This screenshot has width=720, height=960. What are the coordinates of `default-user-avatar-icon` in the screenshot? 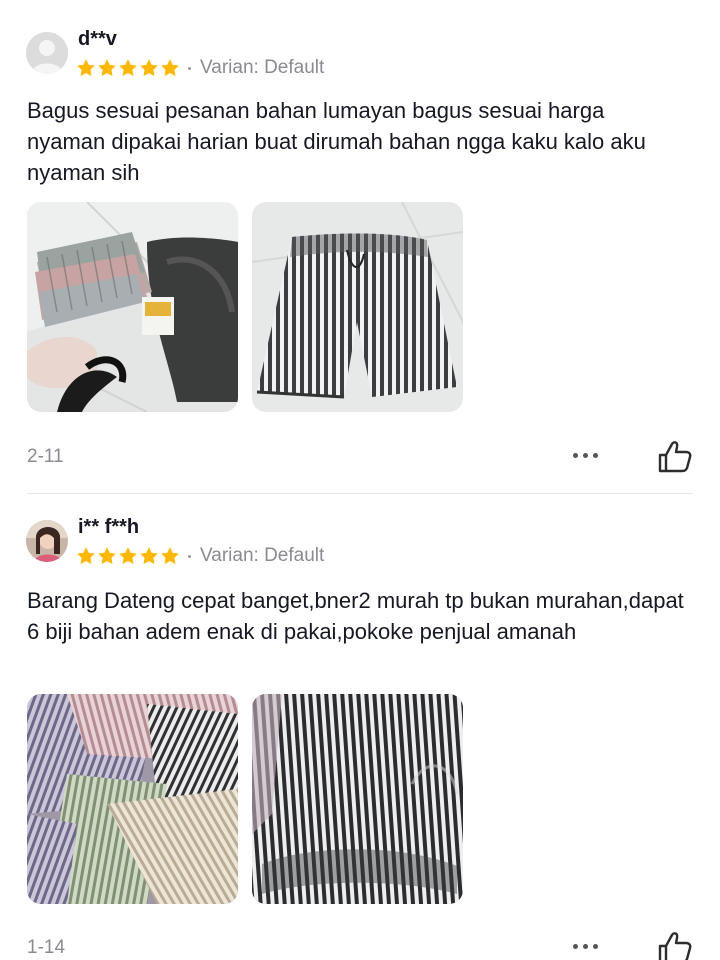 It's located at (47, 53).